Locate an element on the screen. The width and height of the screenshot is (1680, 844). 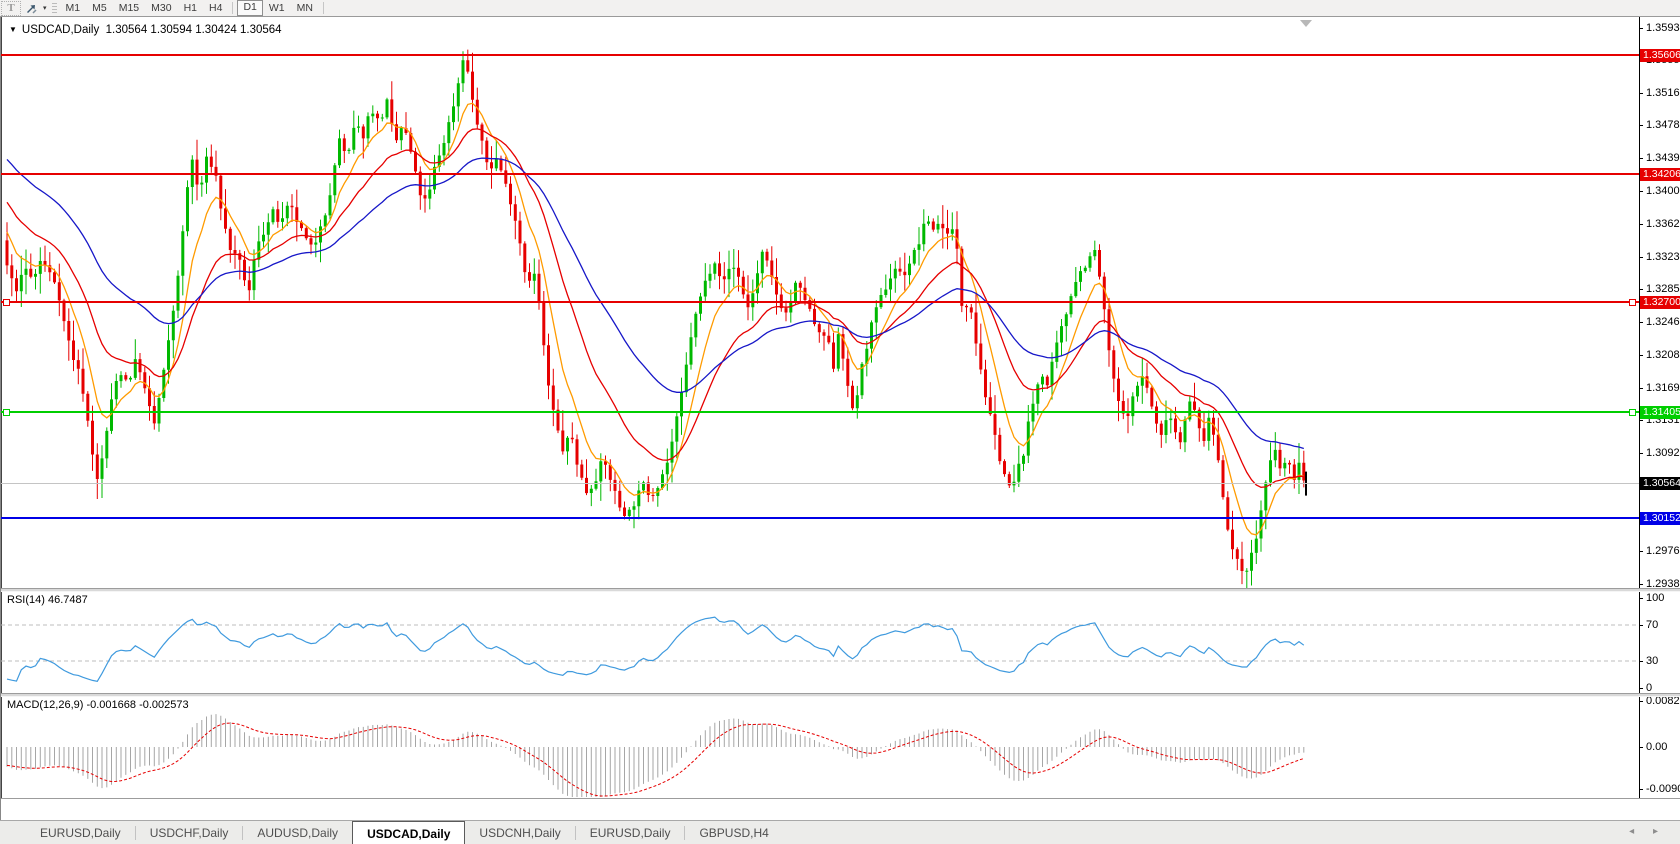
price-flag-1.35606: 1.35606 is located at coordinates (1660, 55).